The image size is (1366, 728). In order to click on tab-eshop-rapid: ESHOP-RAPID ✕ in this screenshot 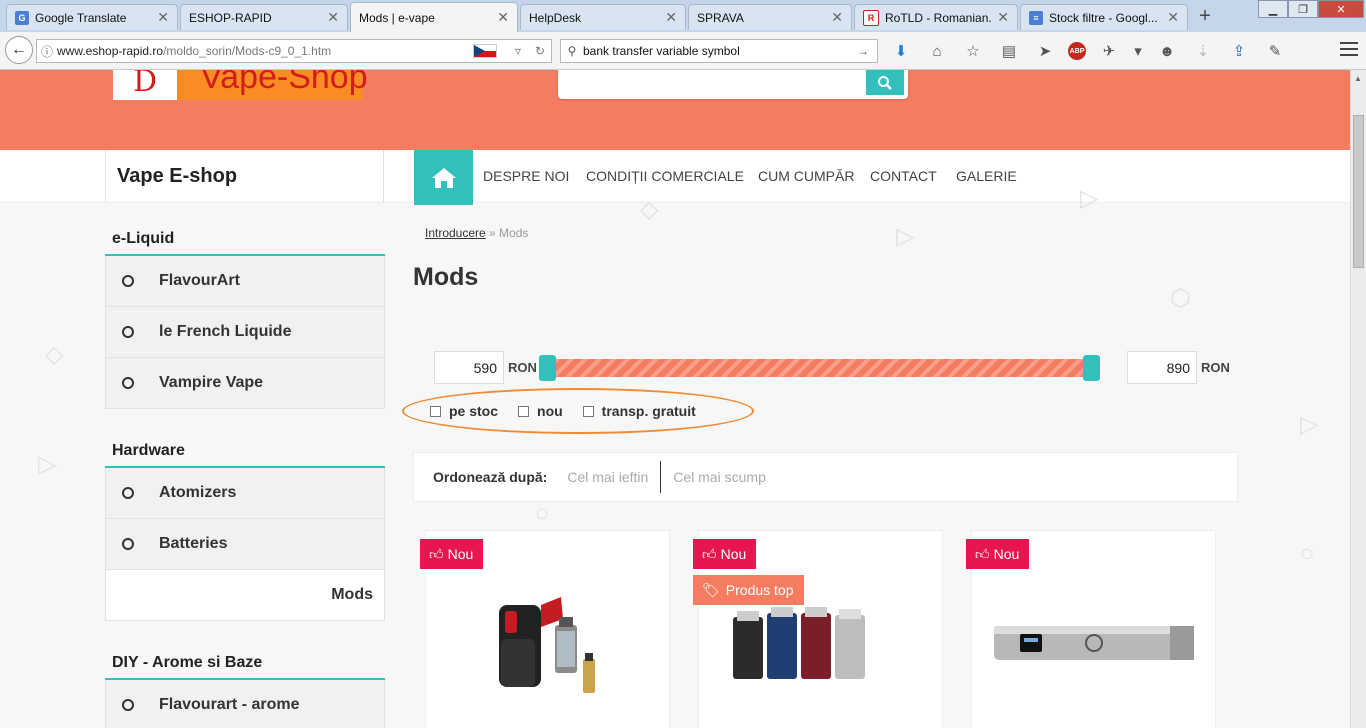, I will do `click(264, 17)`.